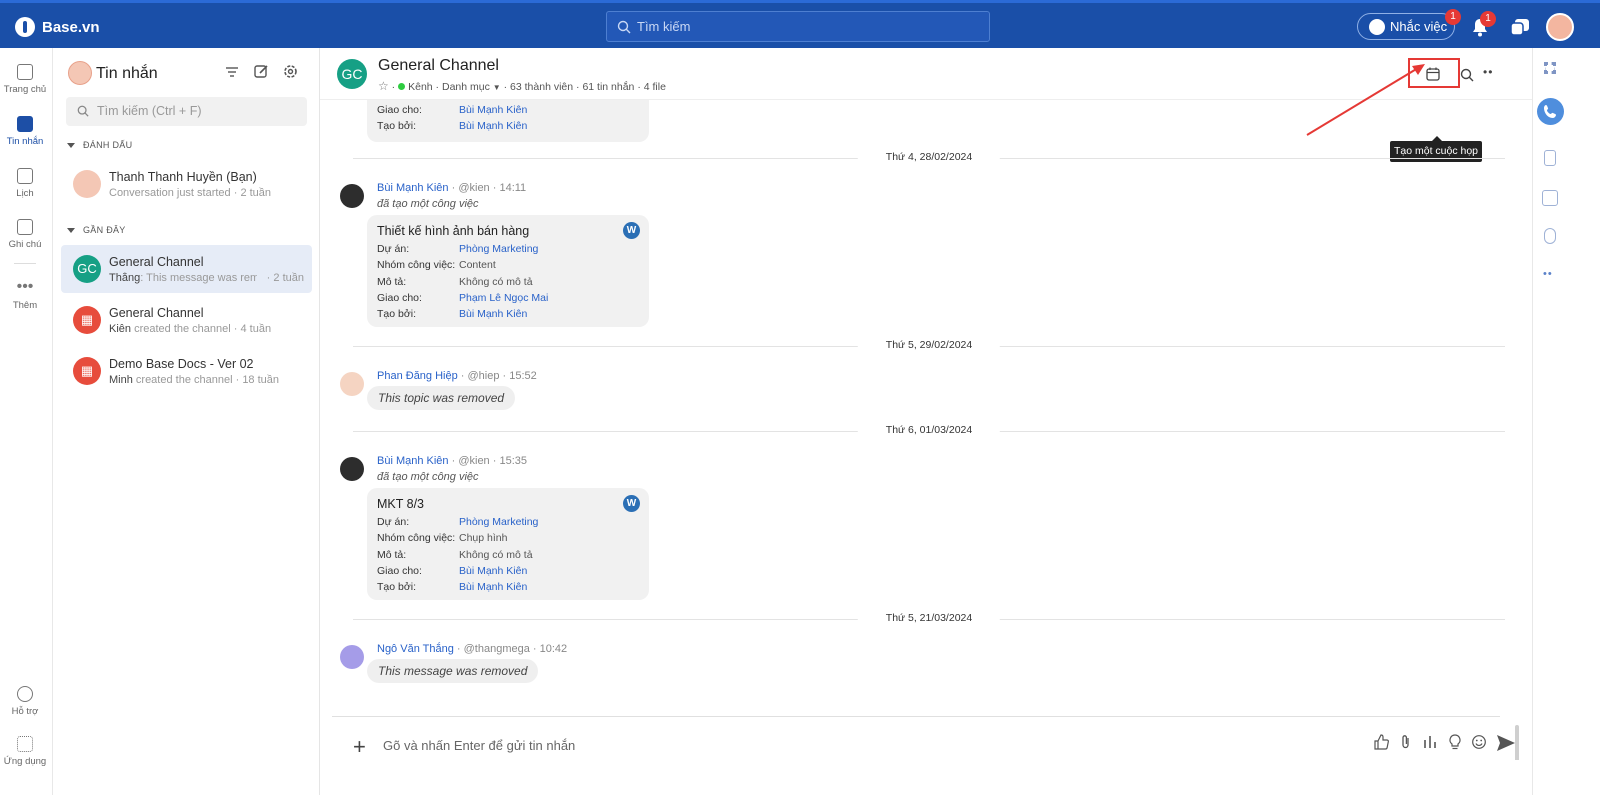 The height and width of the screenshot is (795, 1600). What do you see at coordinates (25, 27) in the screenshot?
I see `brand-icon` at bounding box center [25, 27].